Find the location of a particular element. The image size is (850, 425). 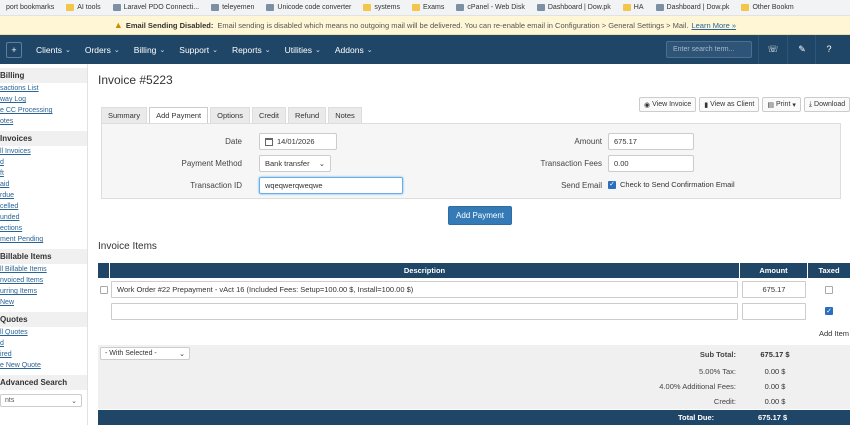

date-input: 14/01/2026 is located at coordinates (298, 141).